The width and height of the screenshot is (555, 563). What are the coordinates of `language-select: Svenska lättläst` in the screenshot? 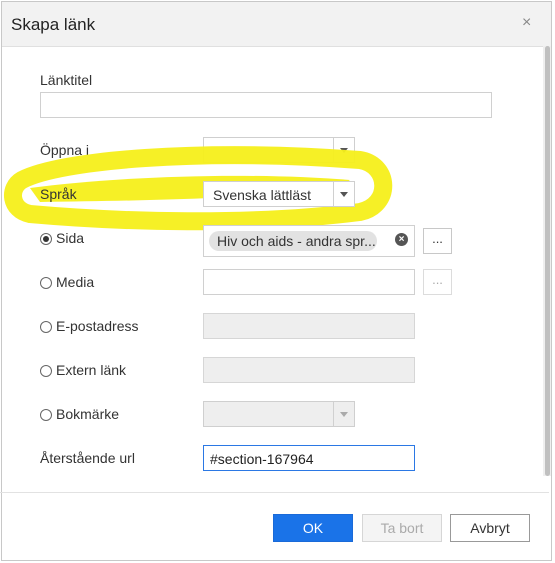 It's located at (279, 194).